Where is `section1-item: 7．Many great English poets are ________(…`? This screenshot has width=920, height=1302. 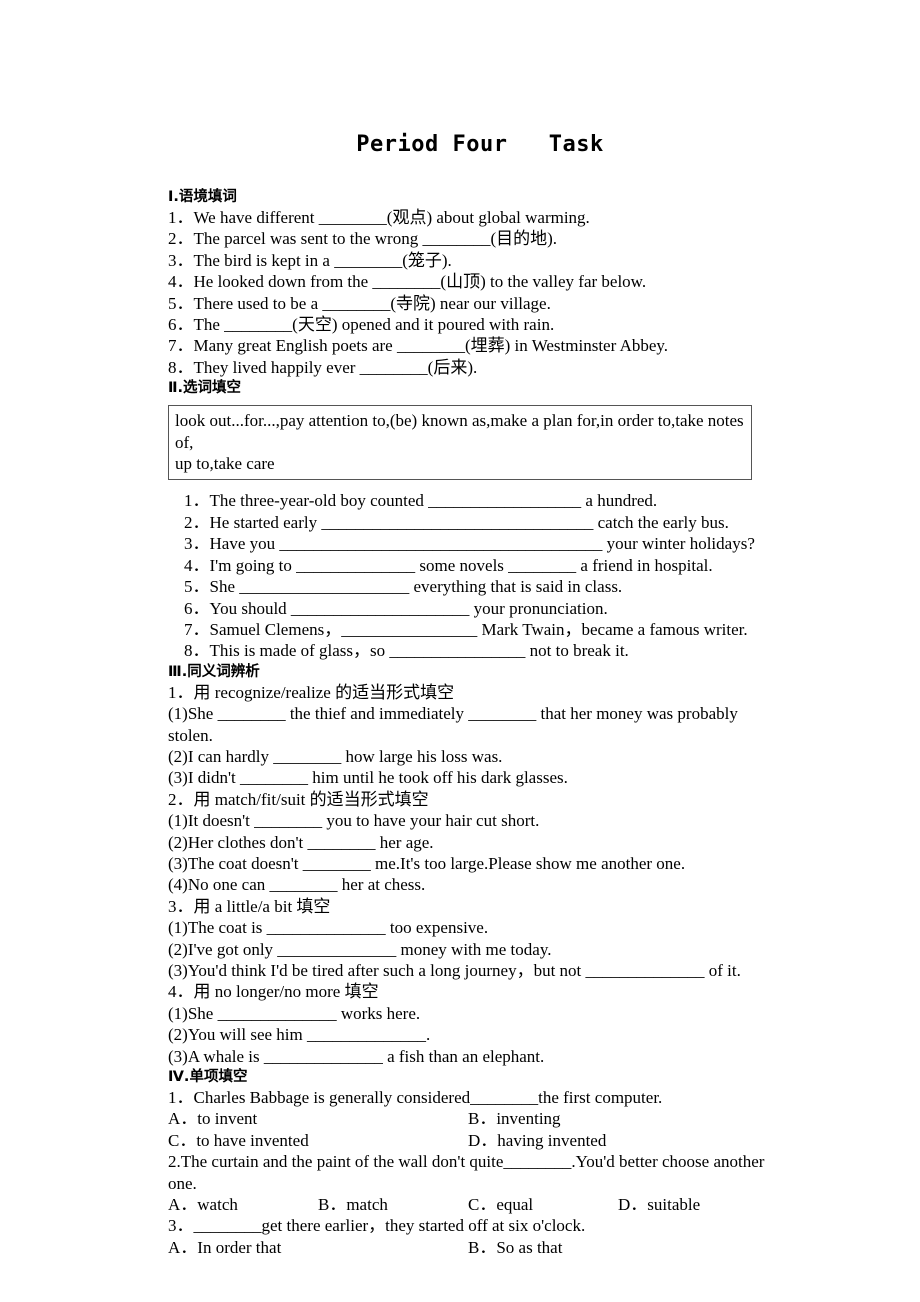
section1-item: 7．Many great English poets are ________(… is located at coordinates (418, 346).